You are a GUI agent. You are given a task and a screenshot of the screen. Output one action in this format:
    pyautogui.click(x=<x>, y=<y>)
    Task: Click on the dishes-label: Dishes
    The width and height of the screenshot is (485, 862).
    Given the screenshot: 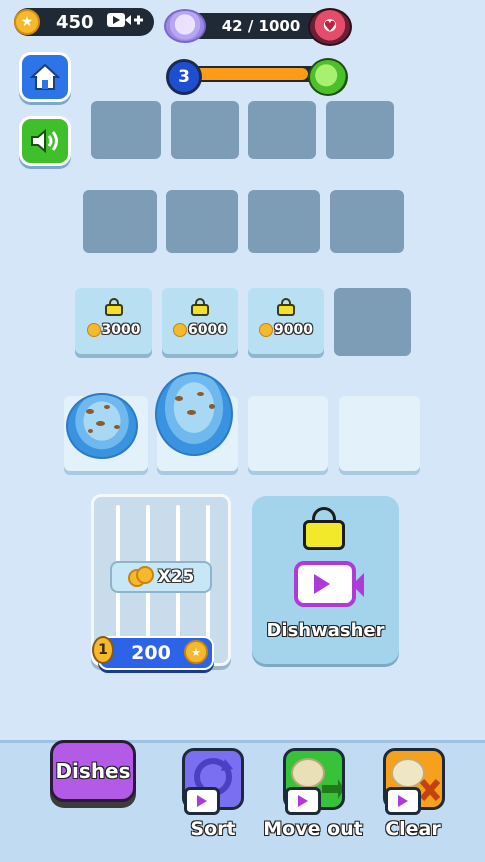 What is the action you would take?
    pyautogui.click(x=93, y=771)
    